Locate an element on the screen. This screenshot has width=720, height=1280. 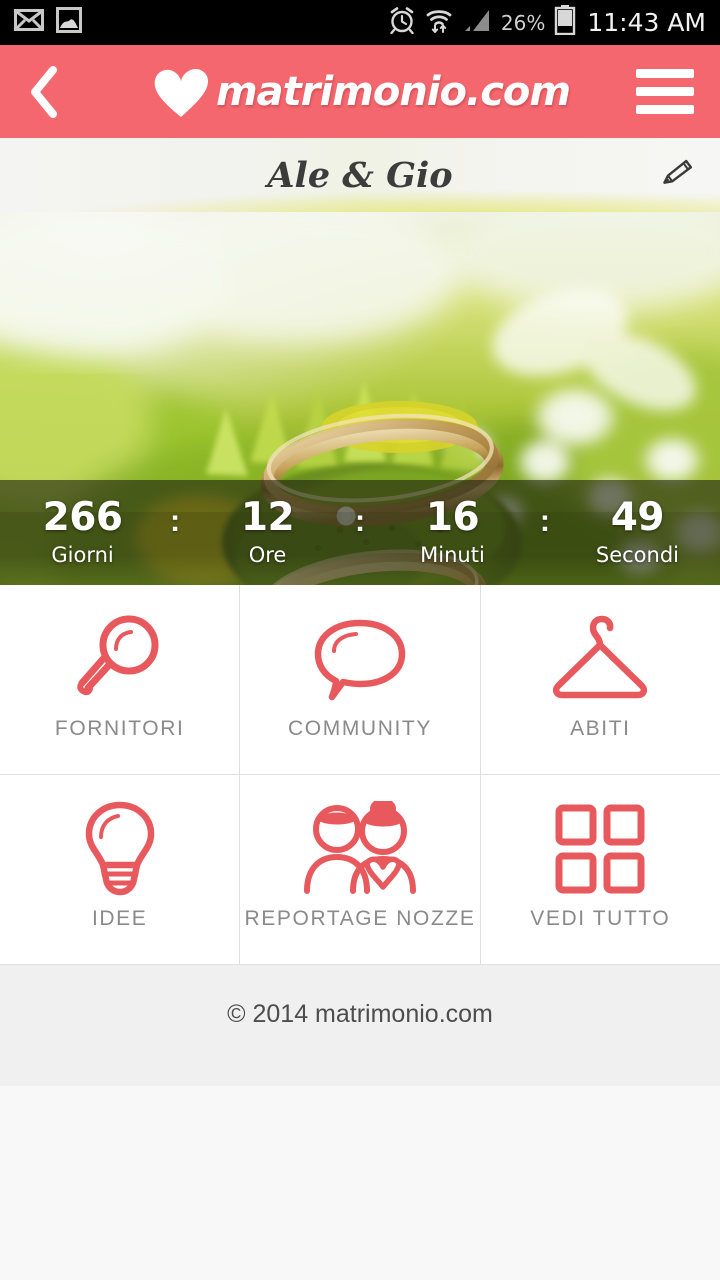
back-chevron-icon is located at coordinates (44, 91).